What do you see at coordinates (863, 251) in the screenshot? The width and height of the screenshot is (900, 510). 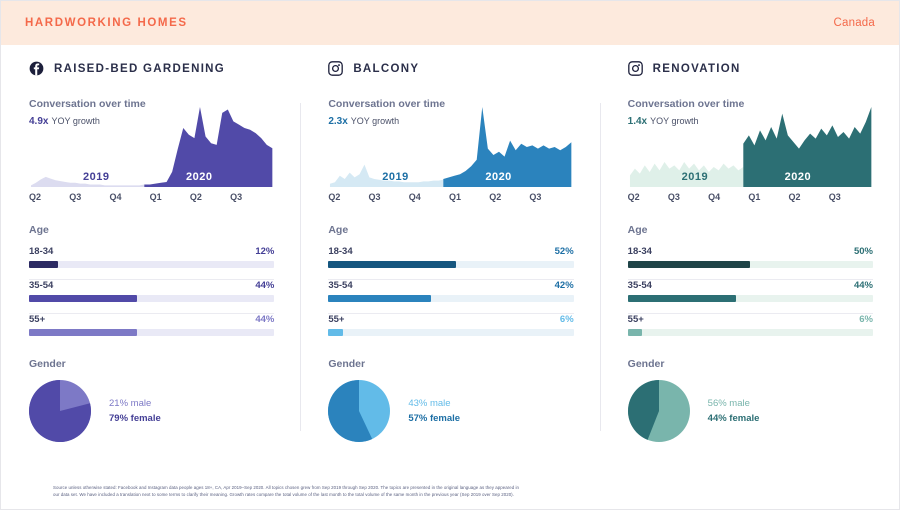 I see `age-percent-value: 50%` at bounding box center [863, 251].